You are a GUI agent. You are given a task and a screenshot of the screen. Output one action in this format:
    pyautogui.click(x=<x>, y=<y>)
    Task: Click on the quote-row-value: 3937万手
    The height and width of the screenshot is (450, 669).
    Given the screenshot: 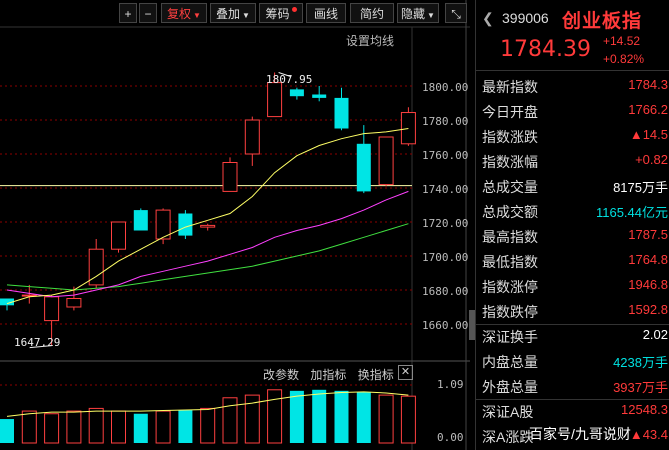 What is the action you would take?
    pyautogui.click(x=640, y=387)
    